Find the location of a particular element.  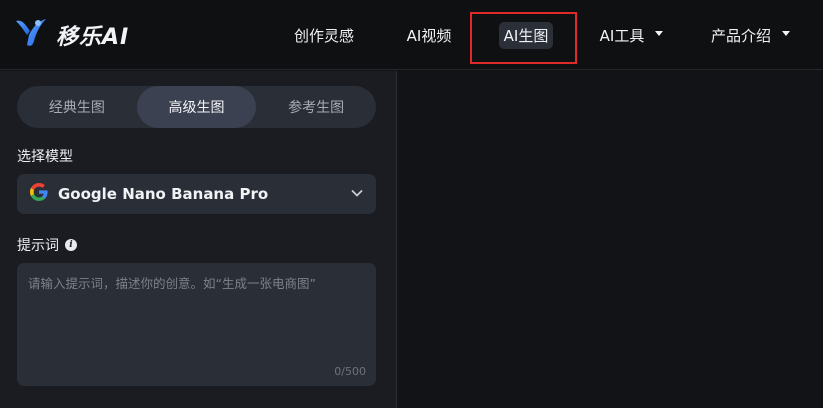

nav-item-inspiration: 创作灵感 is located at coordinates (324, 35).